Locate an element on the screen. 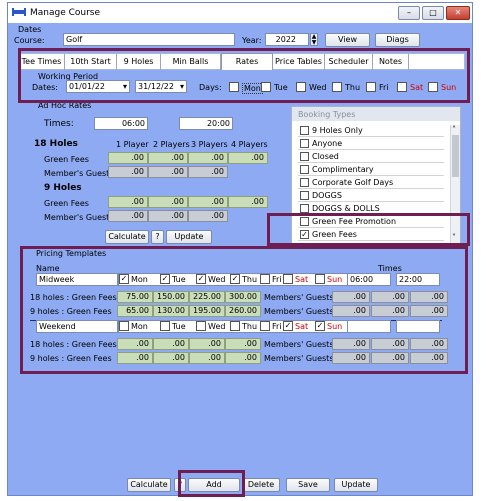 The height and width of the screenshot is (501, 487). adhoc-18-green-label: Green Fees is located at coordinates (66, 159).